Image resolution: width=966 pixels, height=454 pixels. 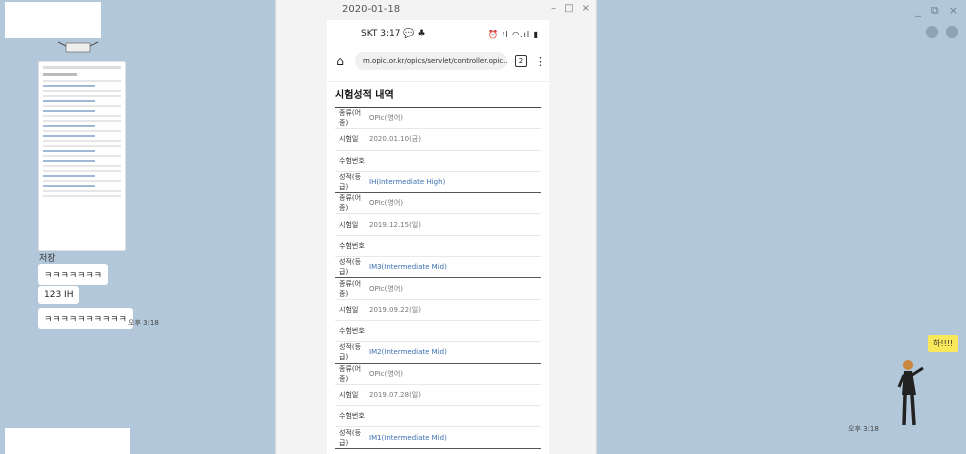 What do you see at coordinates (438, 225) in the screenshot?
I see `record-row-date: 시험일 2019.12.15(일)` at bounding box center [438, 225].